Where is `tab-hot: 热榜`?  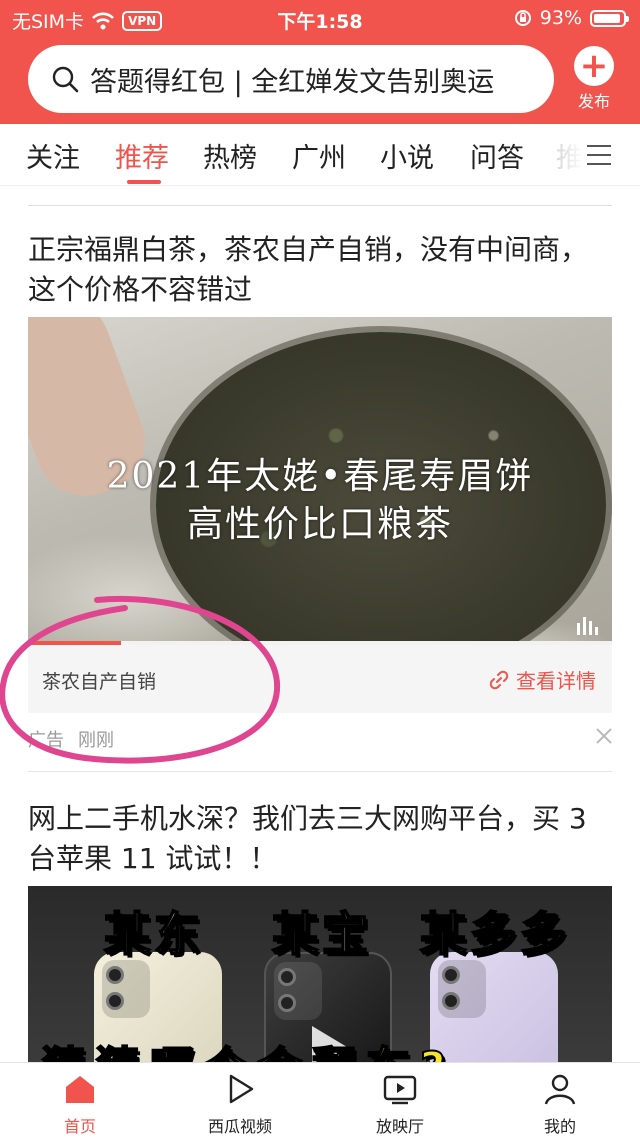
tab-hot: 热榜 is located at coordinates (230, 155).